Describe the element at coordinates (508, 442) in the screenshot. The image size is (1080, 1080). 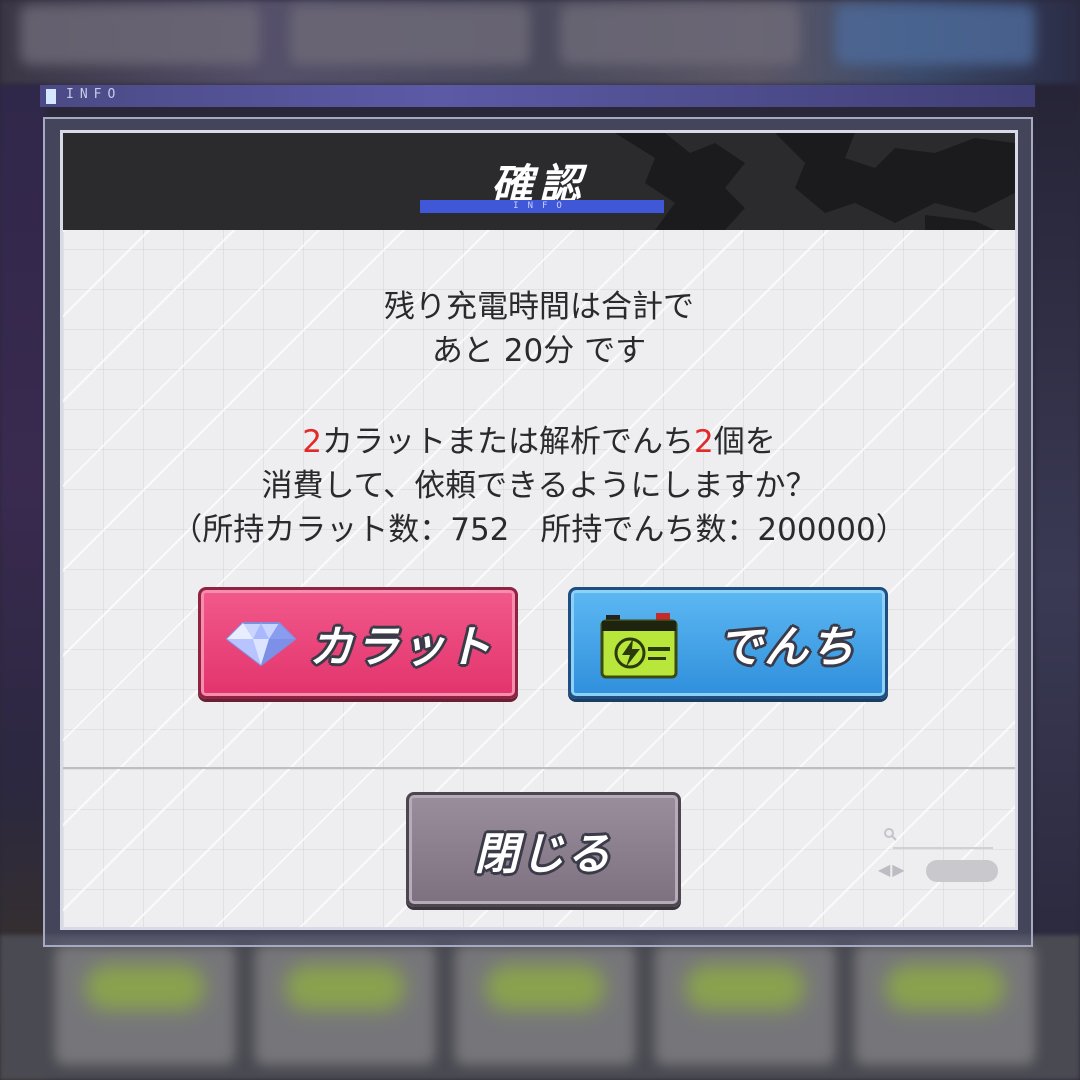
I see `cost-mid-text: カラットまたは解析でんち` at that location.